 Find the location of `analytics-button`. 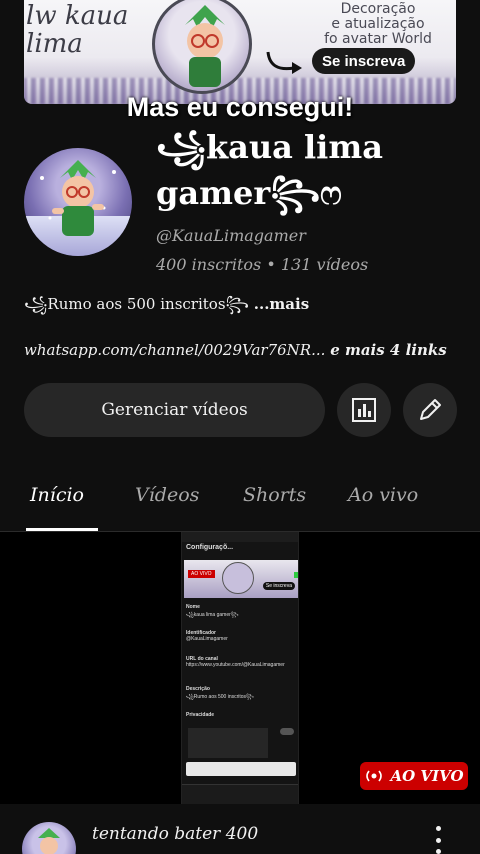

analytics-button is located at coordinates (364, 410).